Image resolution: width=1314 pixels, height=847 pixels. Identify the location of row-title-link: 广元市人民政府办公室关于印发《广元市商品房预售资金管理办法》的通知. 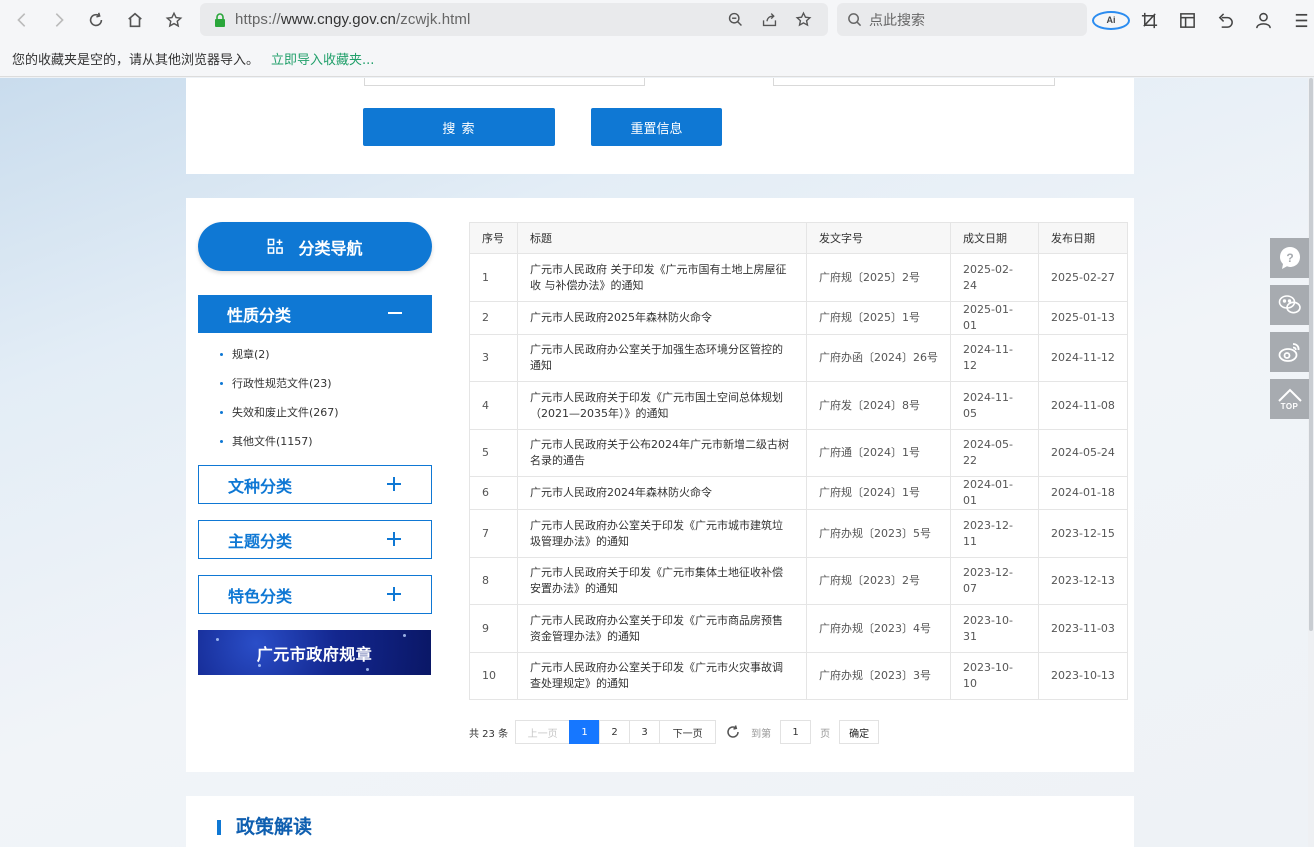
(662, 628).